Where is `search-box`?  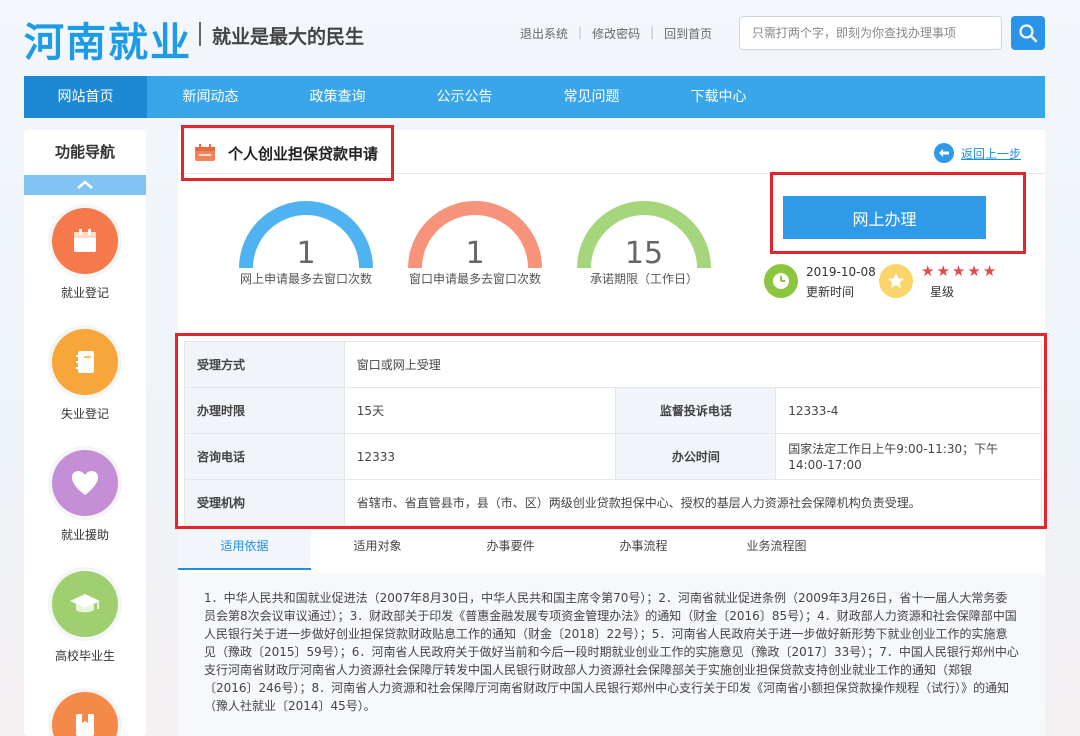 search-box is located at coordinates (870, 33).